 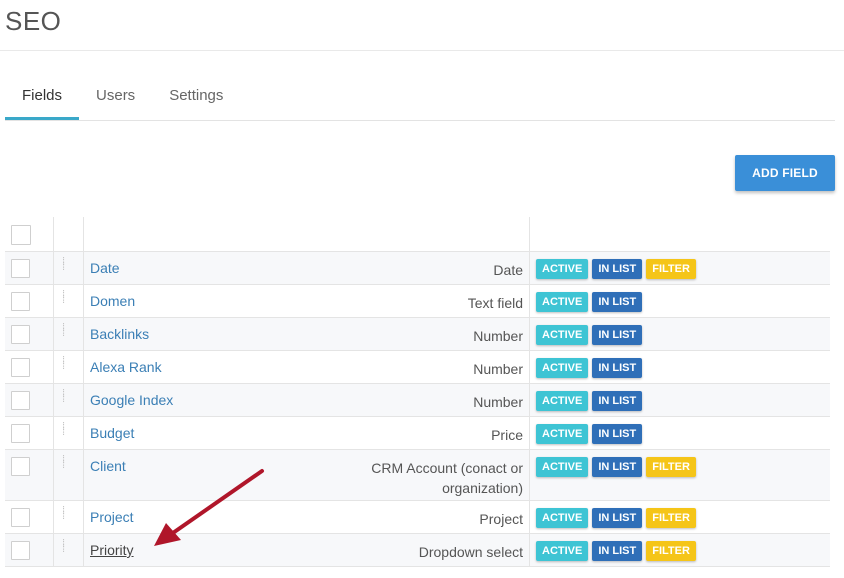 I want to click on add-field-button: ADD FIELD, so click(x=785, y=173).